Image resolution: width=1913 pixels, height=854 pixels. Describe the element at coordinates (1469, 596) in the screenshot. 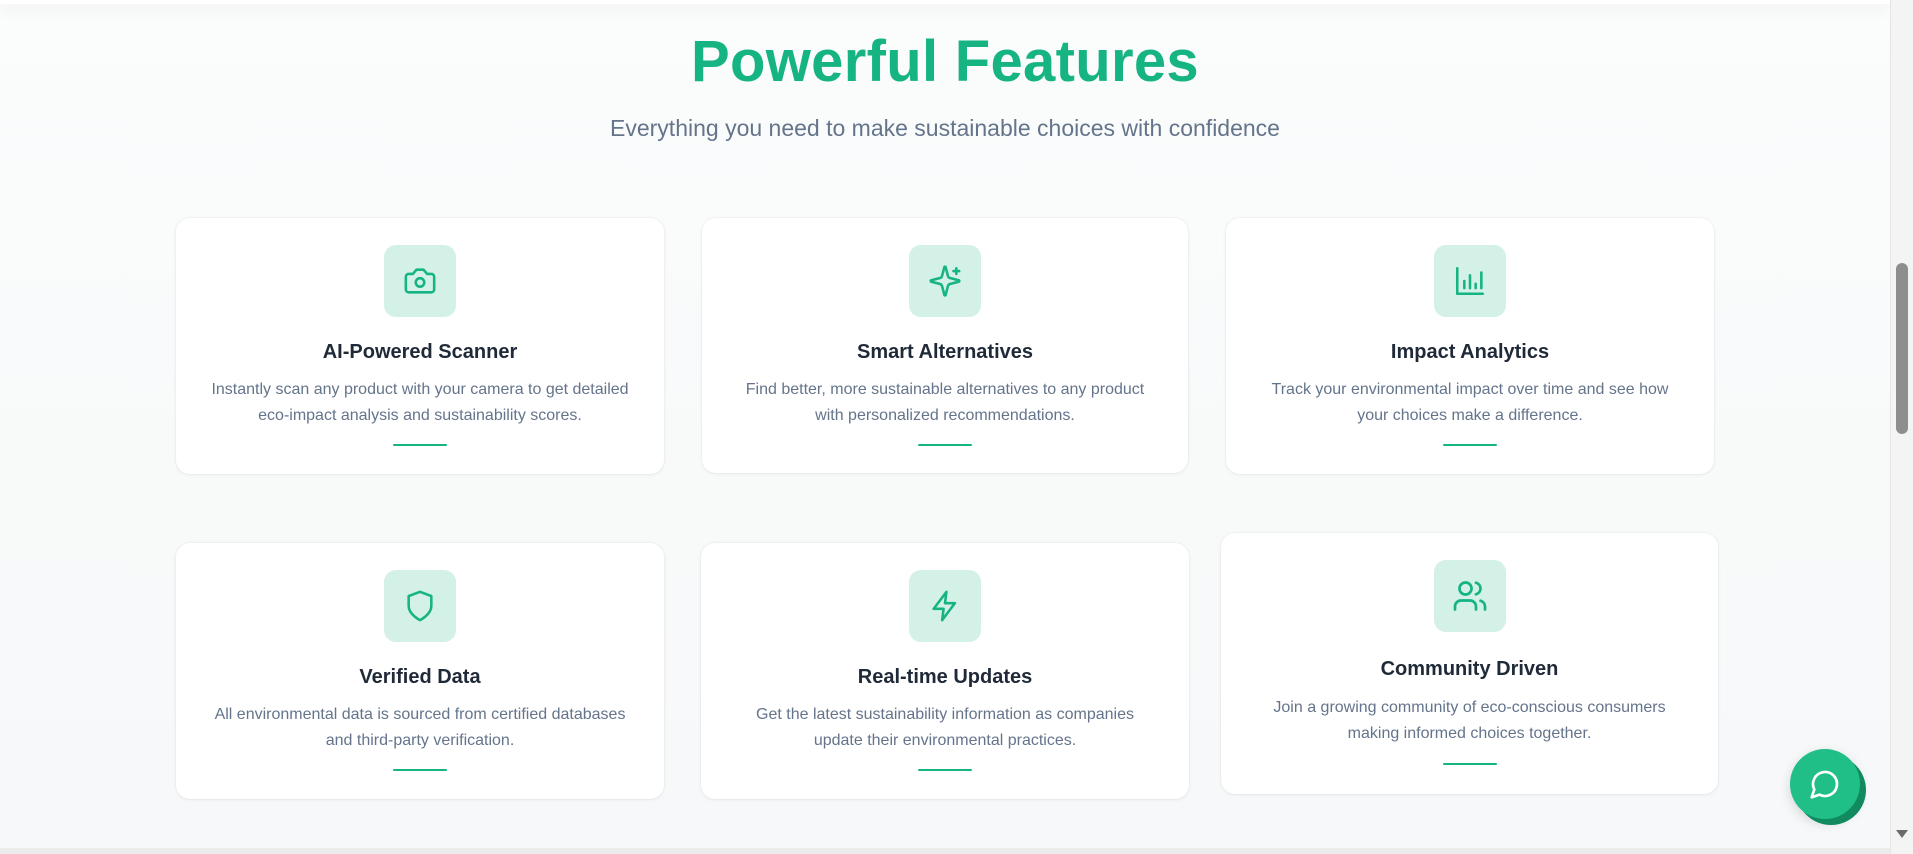

I see `users-icon` at that location.